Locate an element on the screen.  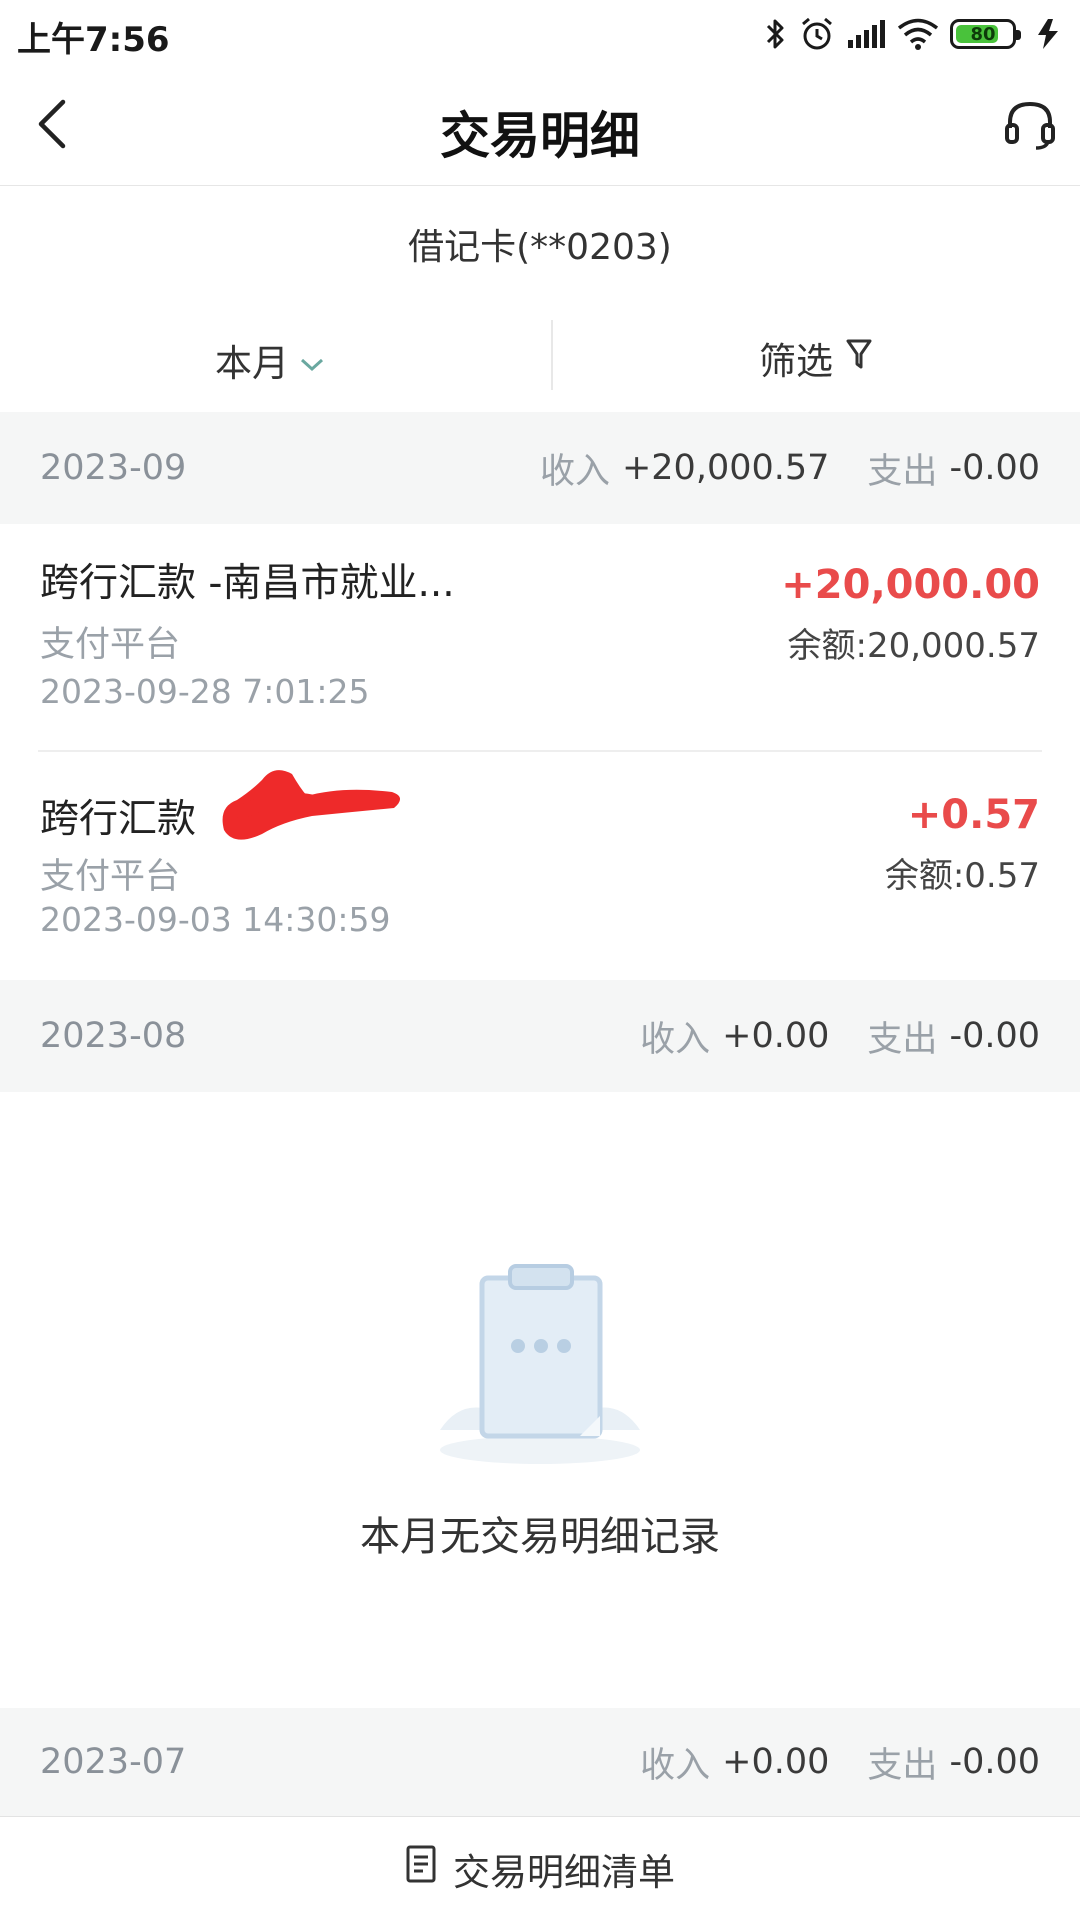
transaction-amount: +0.57 is located at coordinates (973, 815).